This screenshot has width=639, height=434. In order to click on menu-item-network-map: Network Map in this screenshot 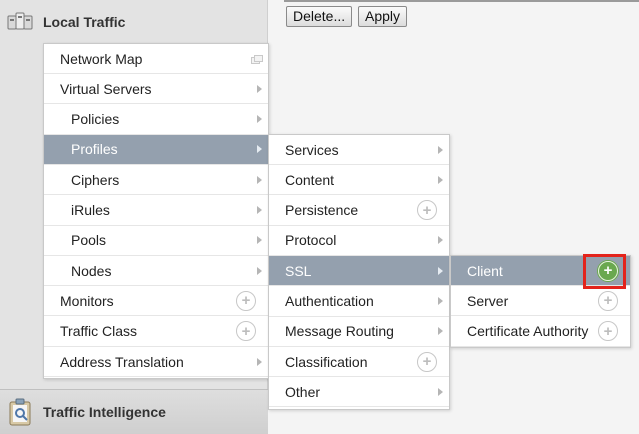, I will do `click(156, 59)`.